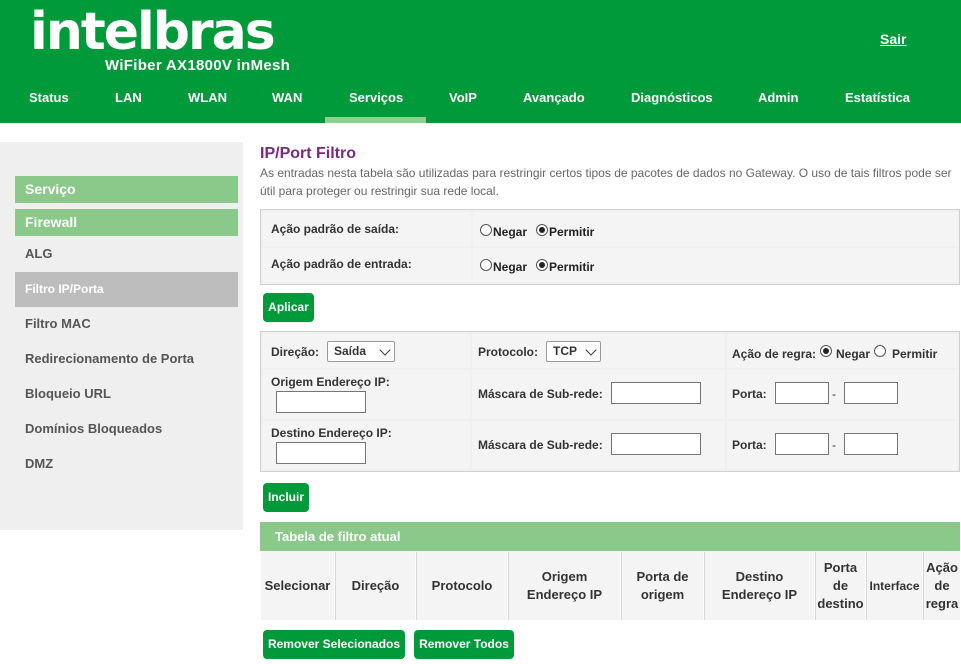  I want to click on col-direcao: Direção, so click(375, 586).